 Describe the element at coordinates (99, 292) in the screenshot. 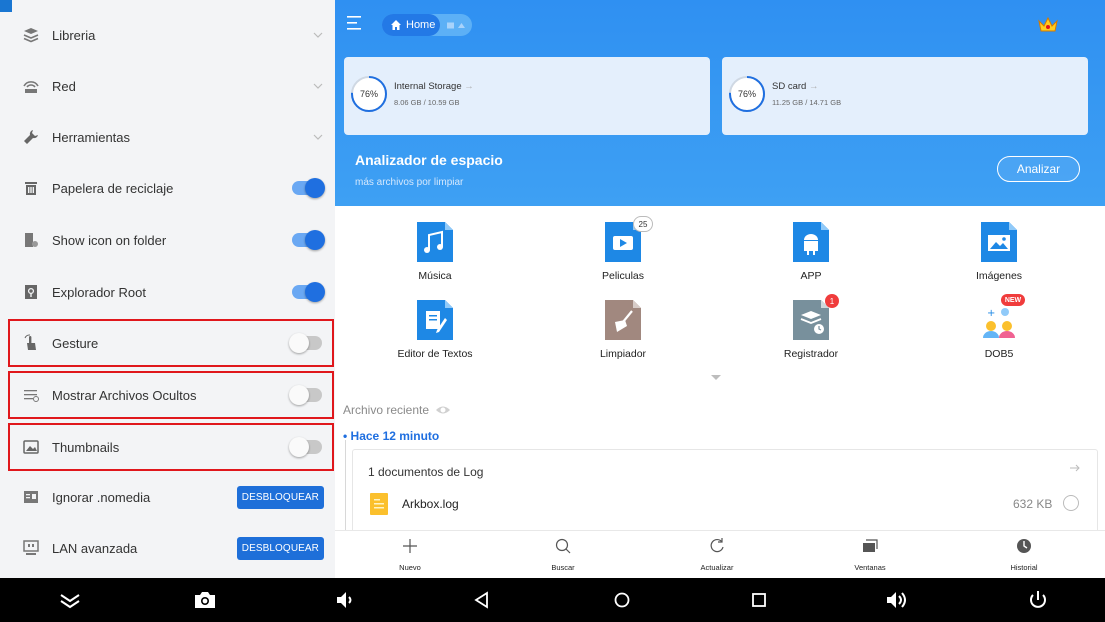

I see `drawer-item-label: Explorador Root` at that location.